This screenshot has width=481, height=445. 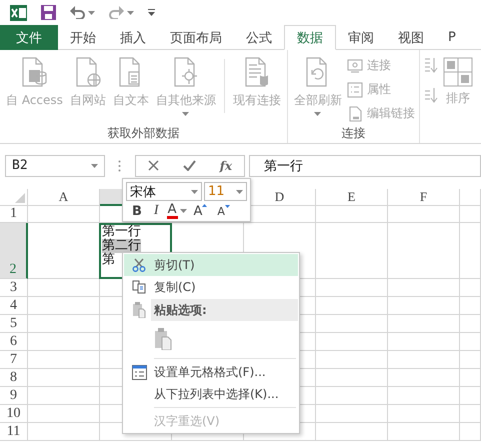 I want to click on bold-button: B, so click(x=137, y=211).